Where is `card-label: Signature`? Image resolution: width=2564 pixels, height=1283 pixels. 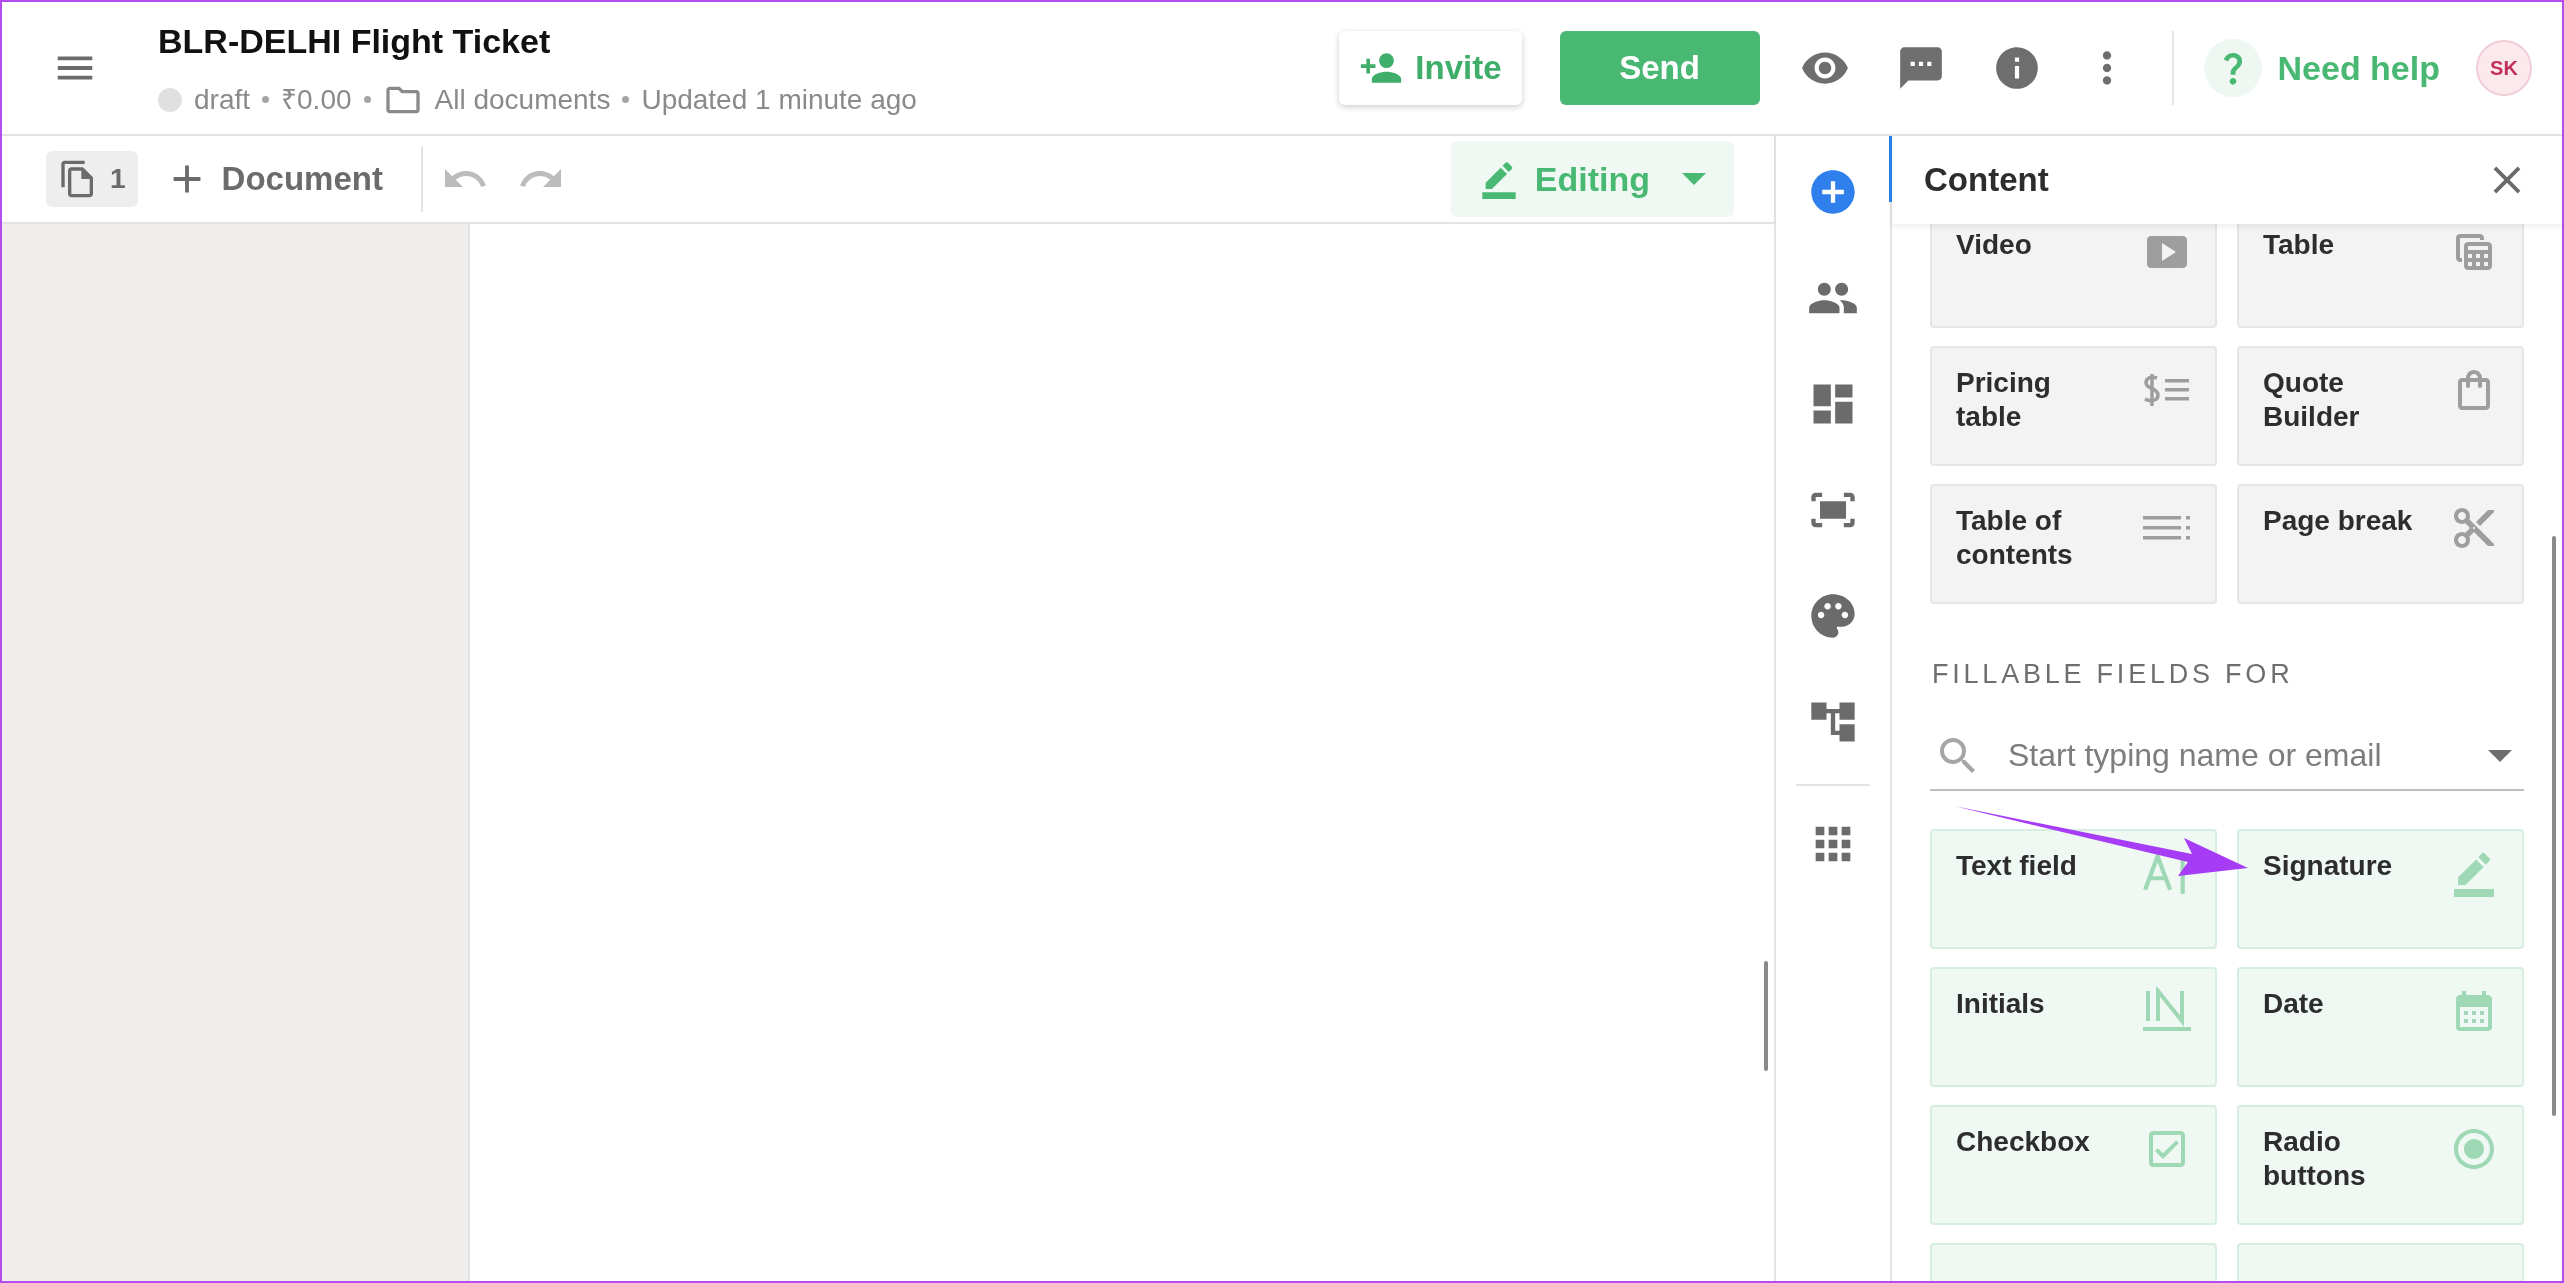
card-label: Signature is located at coordinates (2328, 865).